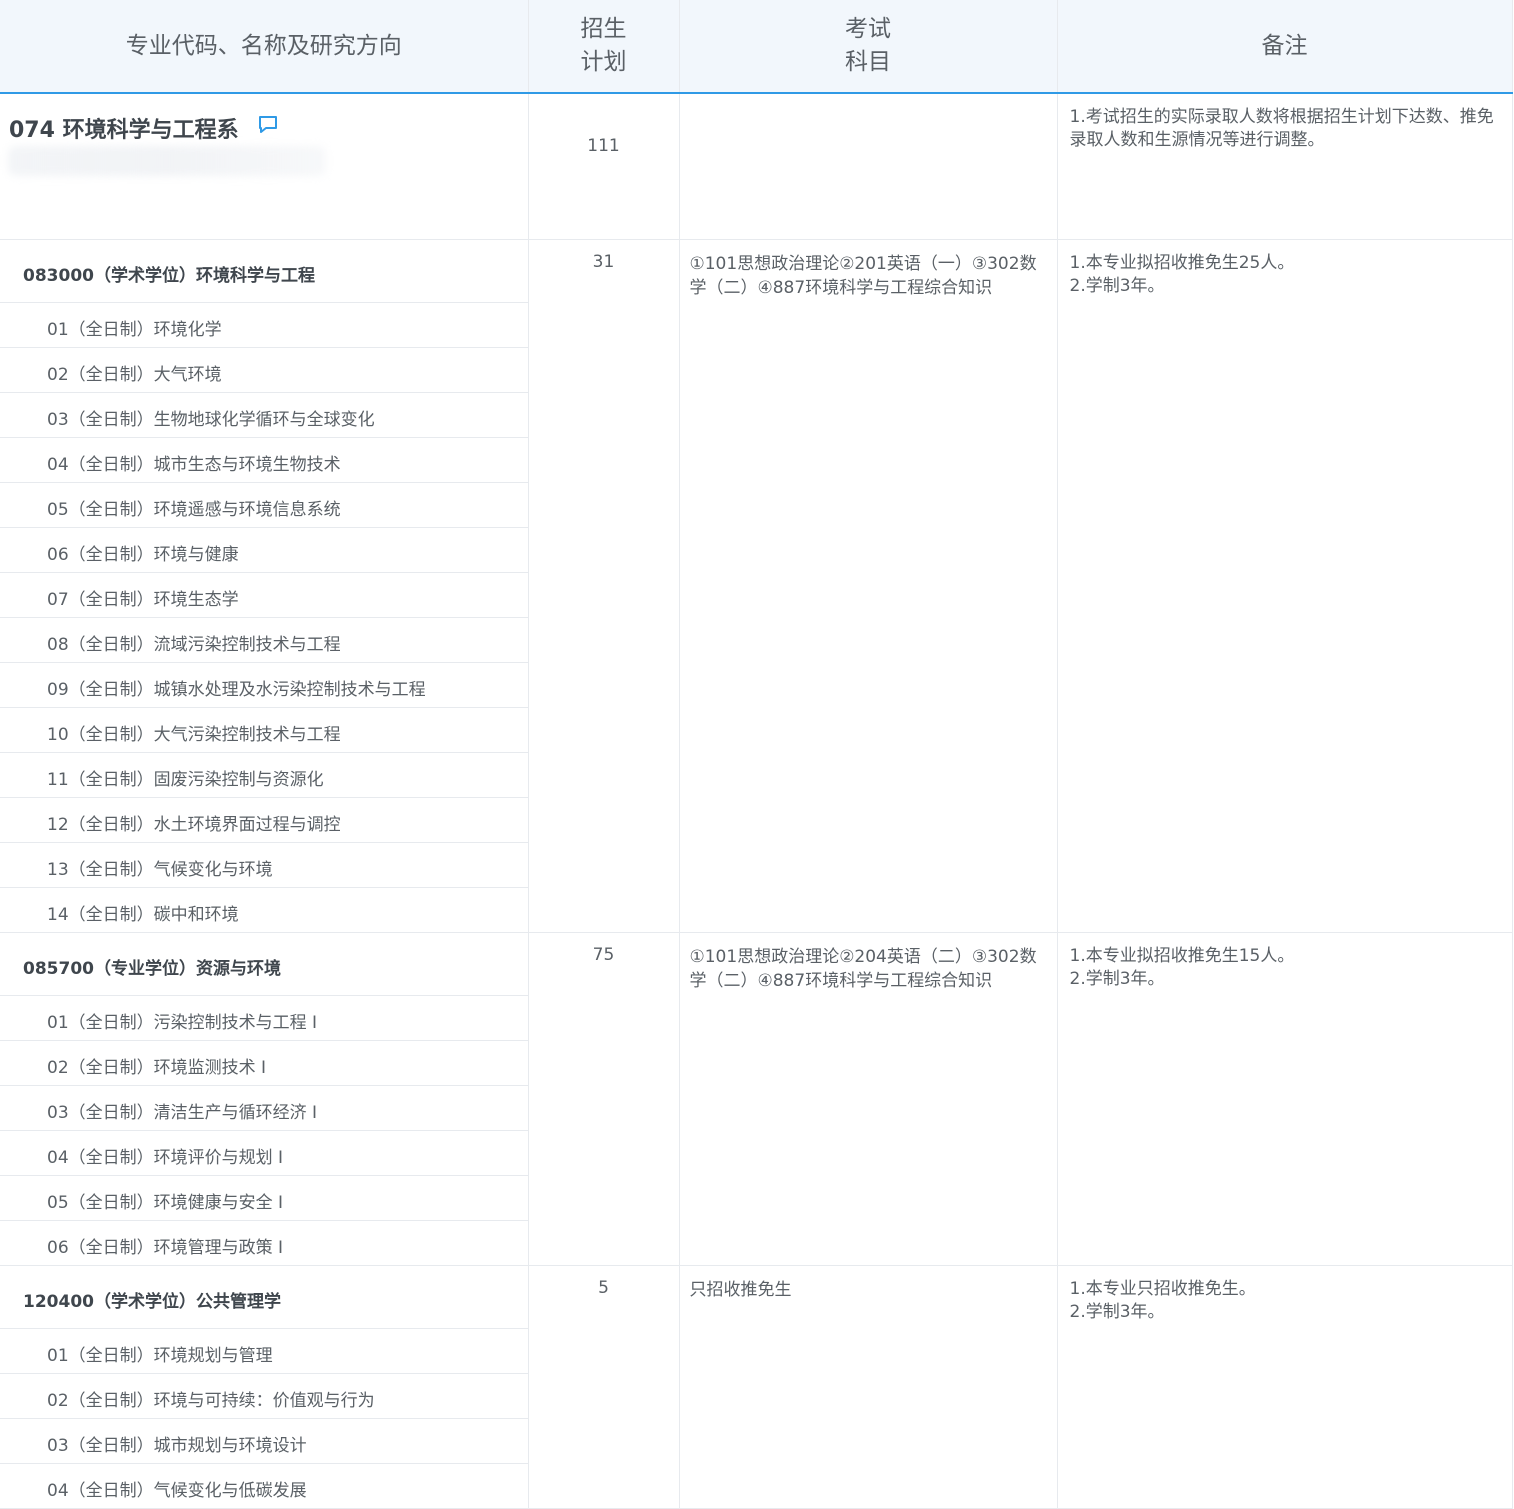 The height and width of the screenshot is (1509, 1514). Describe the element at coordinates (868, 47) in the screenshot. I see `header-exam: 考试 科目` at that location.